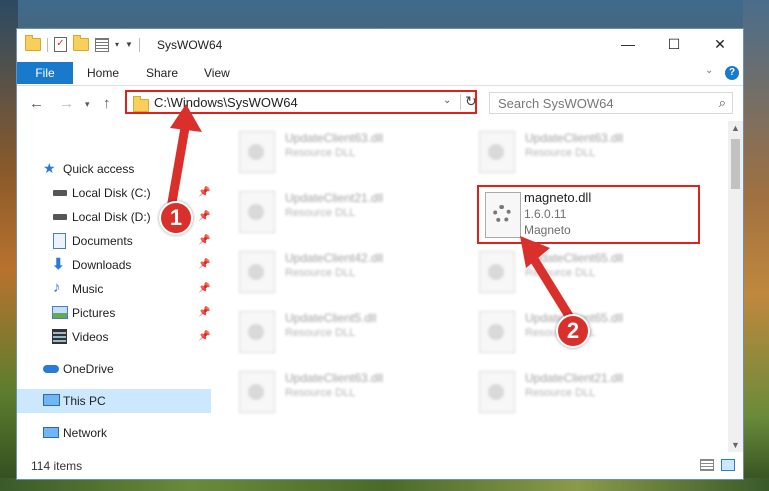  Describe the element at coordinates (380, 465) in the screenshot. I see `status-bar: 114 items` at that location.